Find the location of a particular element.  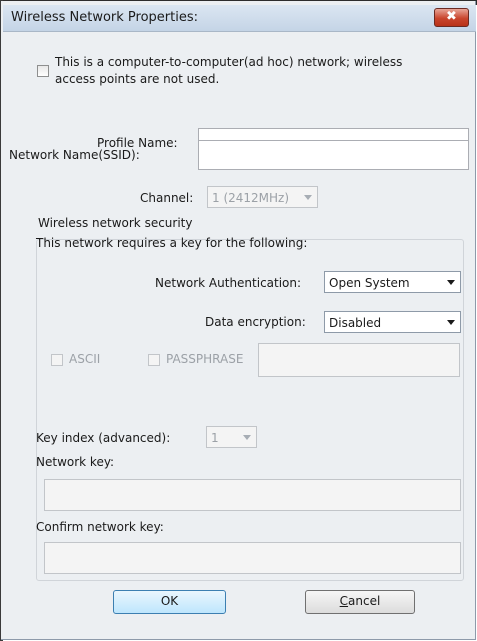

close-button: ✖ is located at coordinates (451, 17).